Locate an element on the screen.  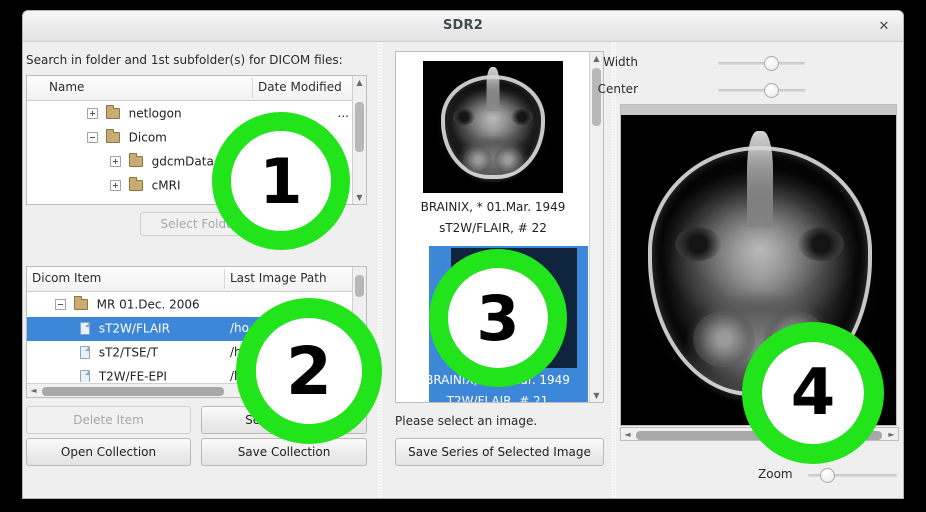
window-title: SDR2 is located at coordinates (462, 25).